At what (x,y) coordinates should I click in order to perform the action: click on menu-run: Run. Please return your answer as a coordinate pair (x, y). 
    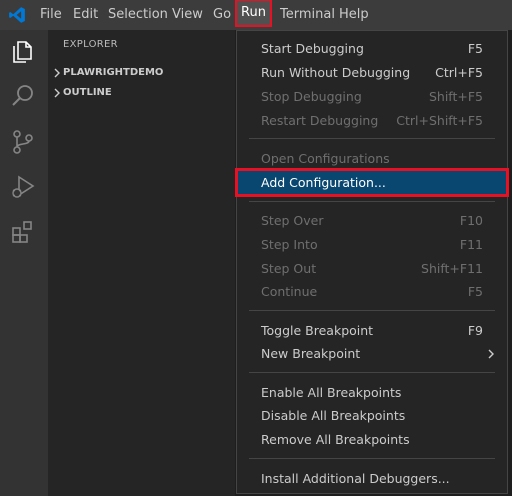
    Looking at the image, I should click on (253, 13).